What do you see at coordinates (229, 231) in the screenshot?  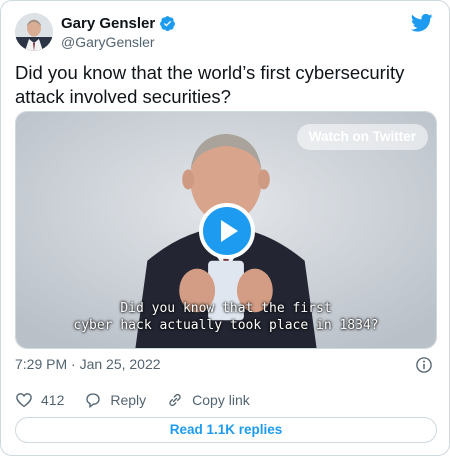 I see `play-icon` at bounding box center [229, 231].